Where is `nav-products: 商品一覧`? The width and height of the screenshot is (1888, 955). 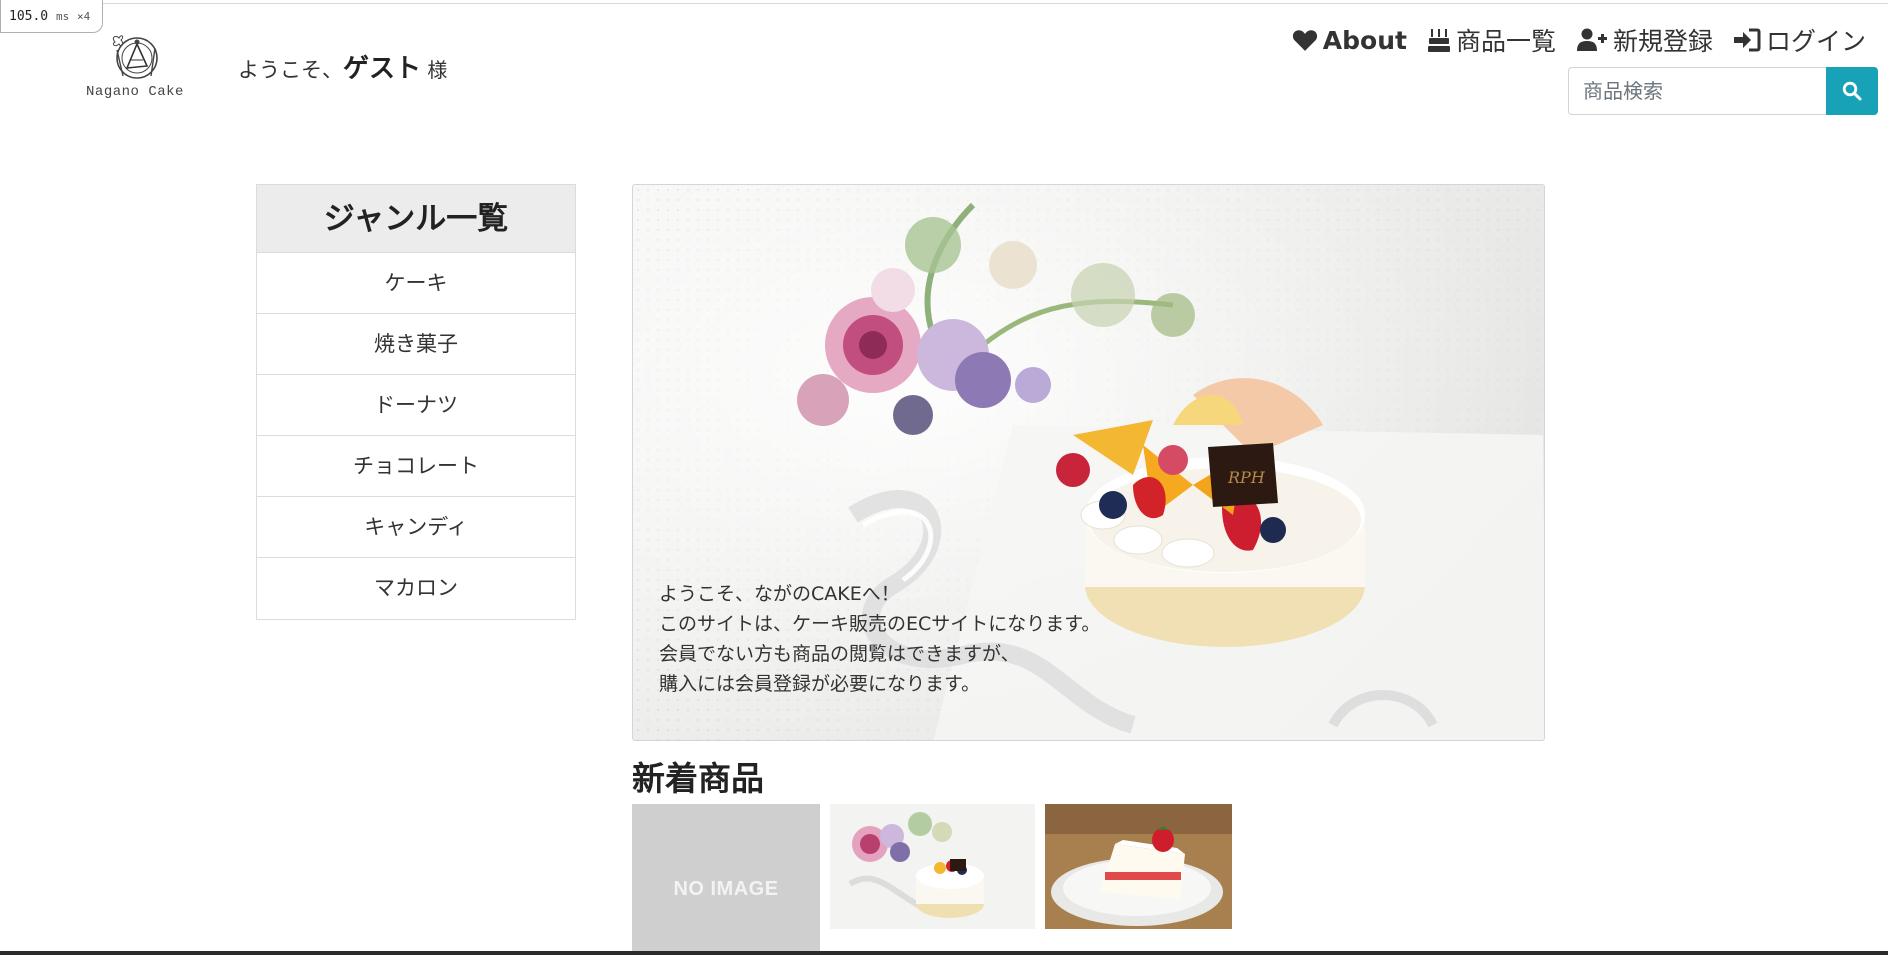 nav-products: 商品一覧 is located at coordinates (1491, 40).